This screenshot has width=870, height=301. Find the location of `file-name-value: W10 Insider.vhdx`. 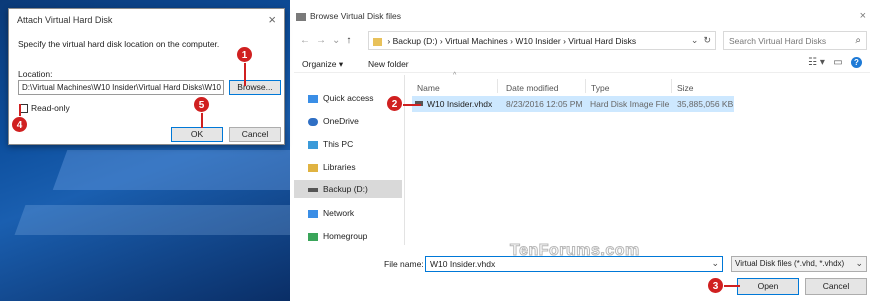

file-name-value: W10 Insider.vhdx is located at coordinates (463, 264).